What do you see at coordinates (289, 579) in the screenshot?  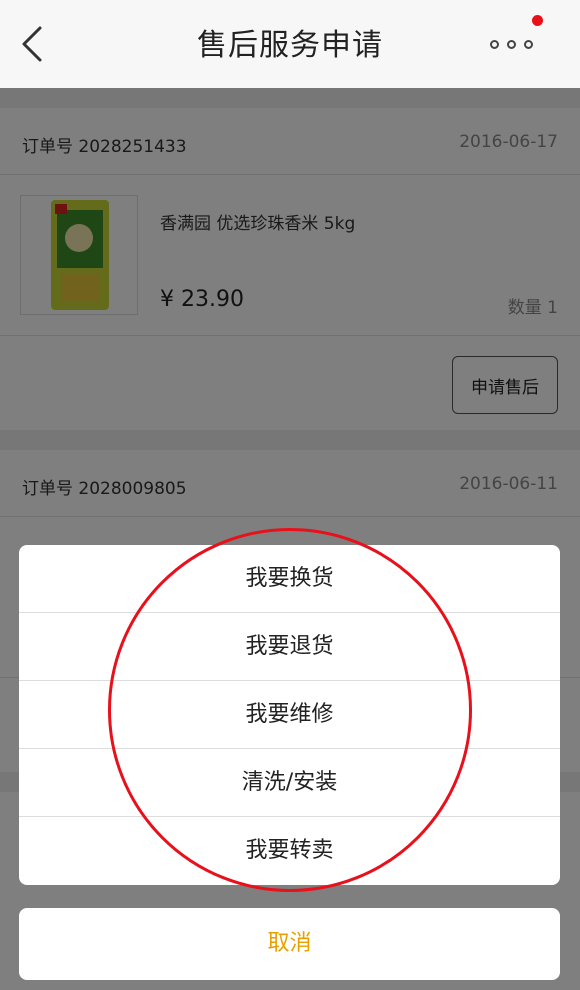 I see `exchange-option: 我要换货` at bounding box center [289, 579].